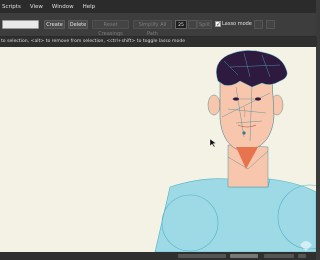 The width and height of the screenshot is (320, 260). Describe the element at coordinates (192, 24) in the screenshot. I see `dropdown-arrow-icon` at that location.